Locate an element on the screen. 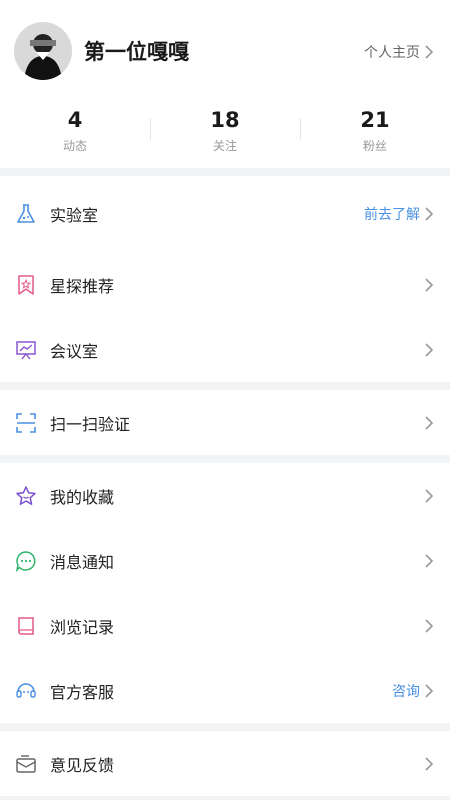 This screenshot has width=450, height=800. menu-item-messages-label: 消息通知 is located at coordinates (82, 562).